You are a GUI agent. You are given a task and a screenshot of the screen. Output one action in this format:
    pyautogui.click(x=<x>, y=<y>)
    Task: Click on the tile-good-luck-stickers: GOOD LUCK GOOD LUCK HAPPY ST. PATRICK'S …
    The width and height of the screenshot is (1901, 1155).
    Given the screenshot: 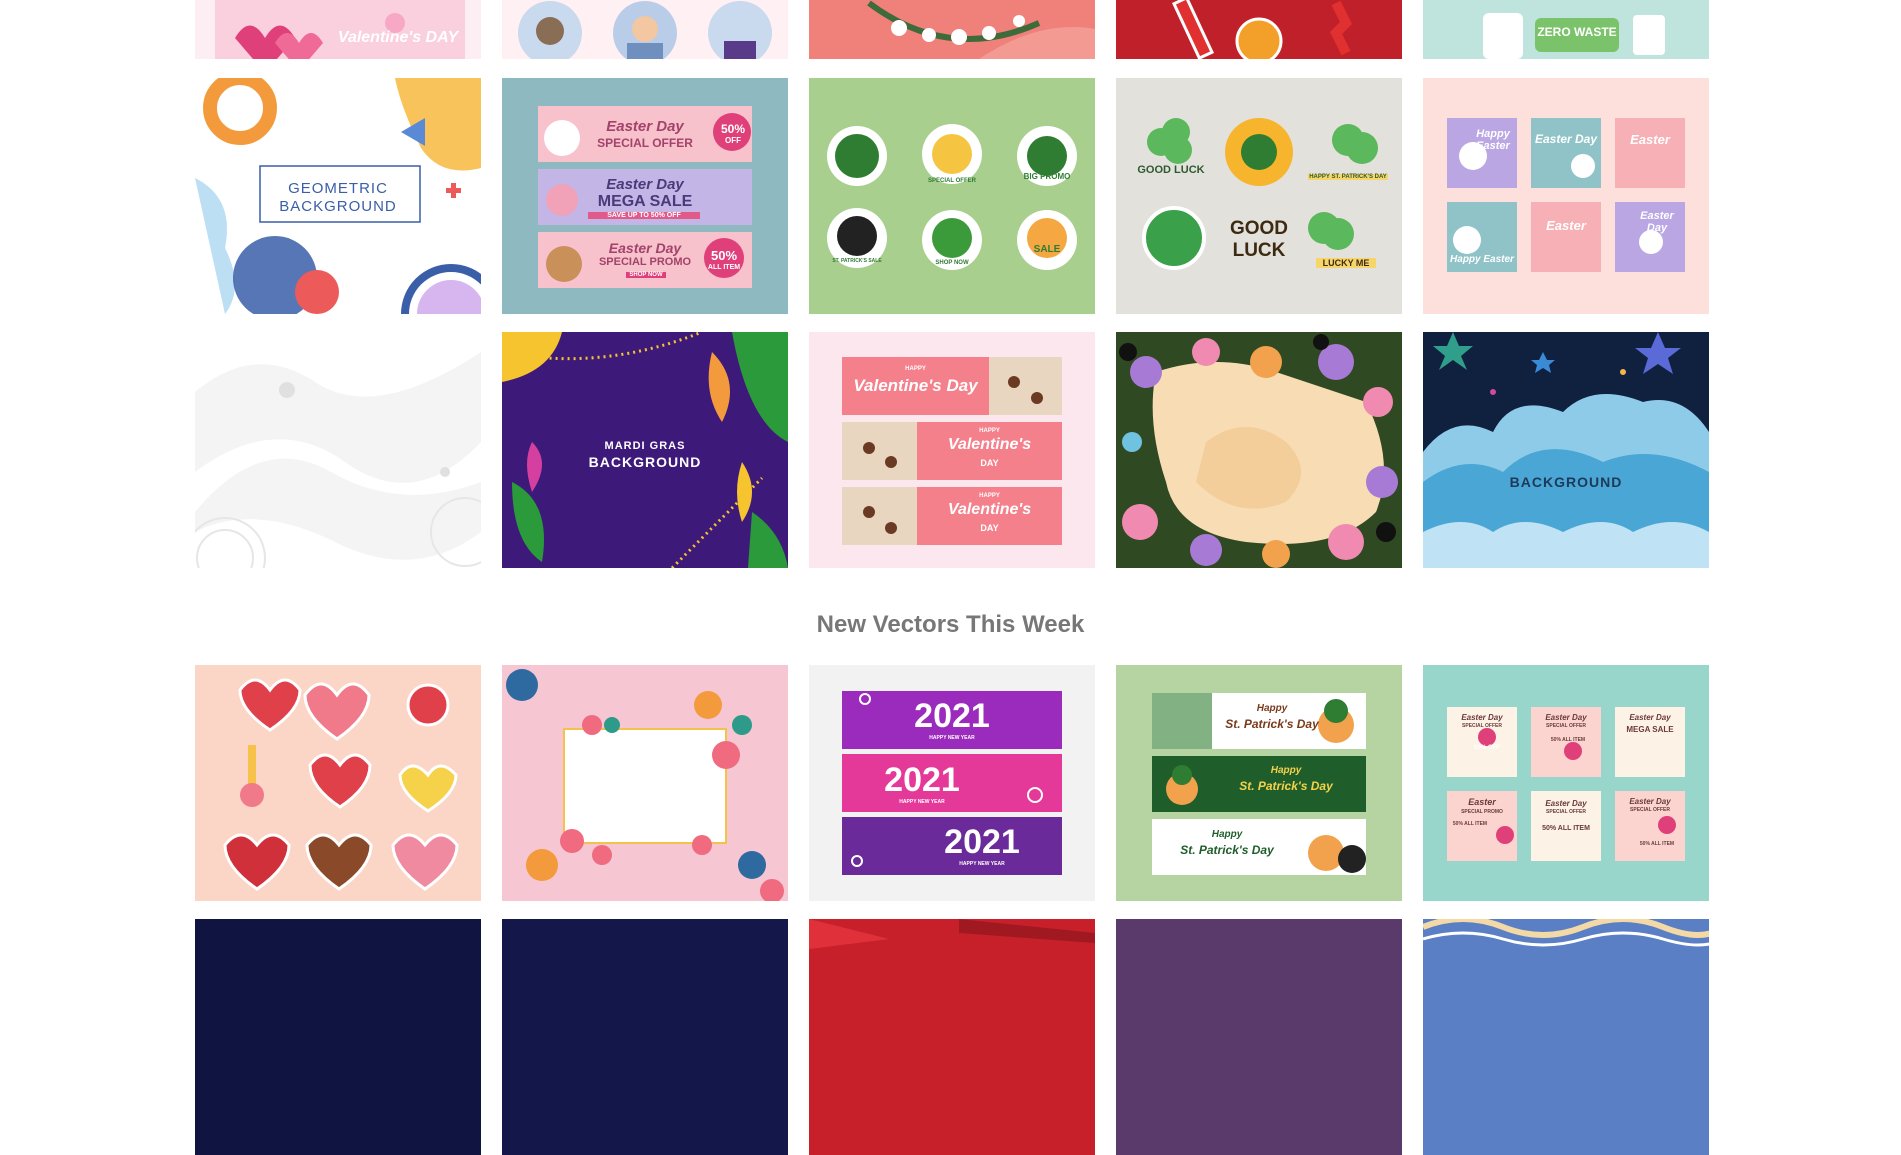 What is the action you would take?
    pyautogui.click(x=1259, y=196)
    